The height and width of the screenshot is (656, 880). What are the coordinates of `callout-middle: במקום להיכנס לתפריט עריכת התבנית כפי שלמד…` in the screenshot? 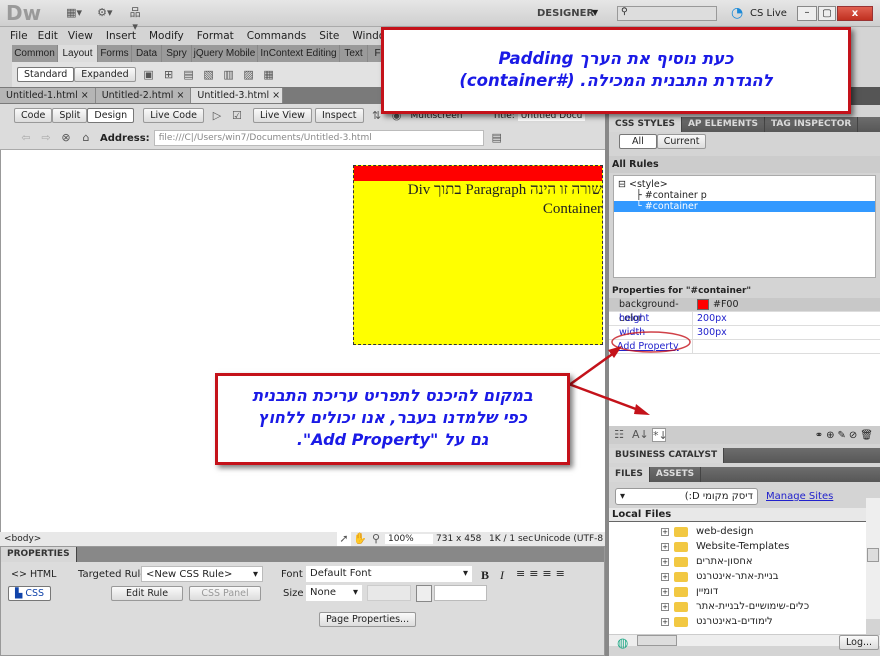 It's located at (392, 419).